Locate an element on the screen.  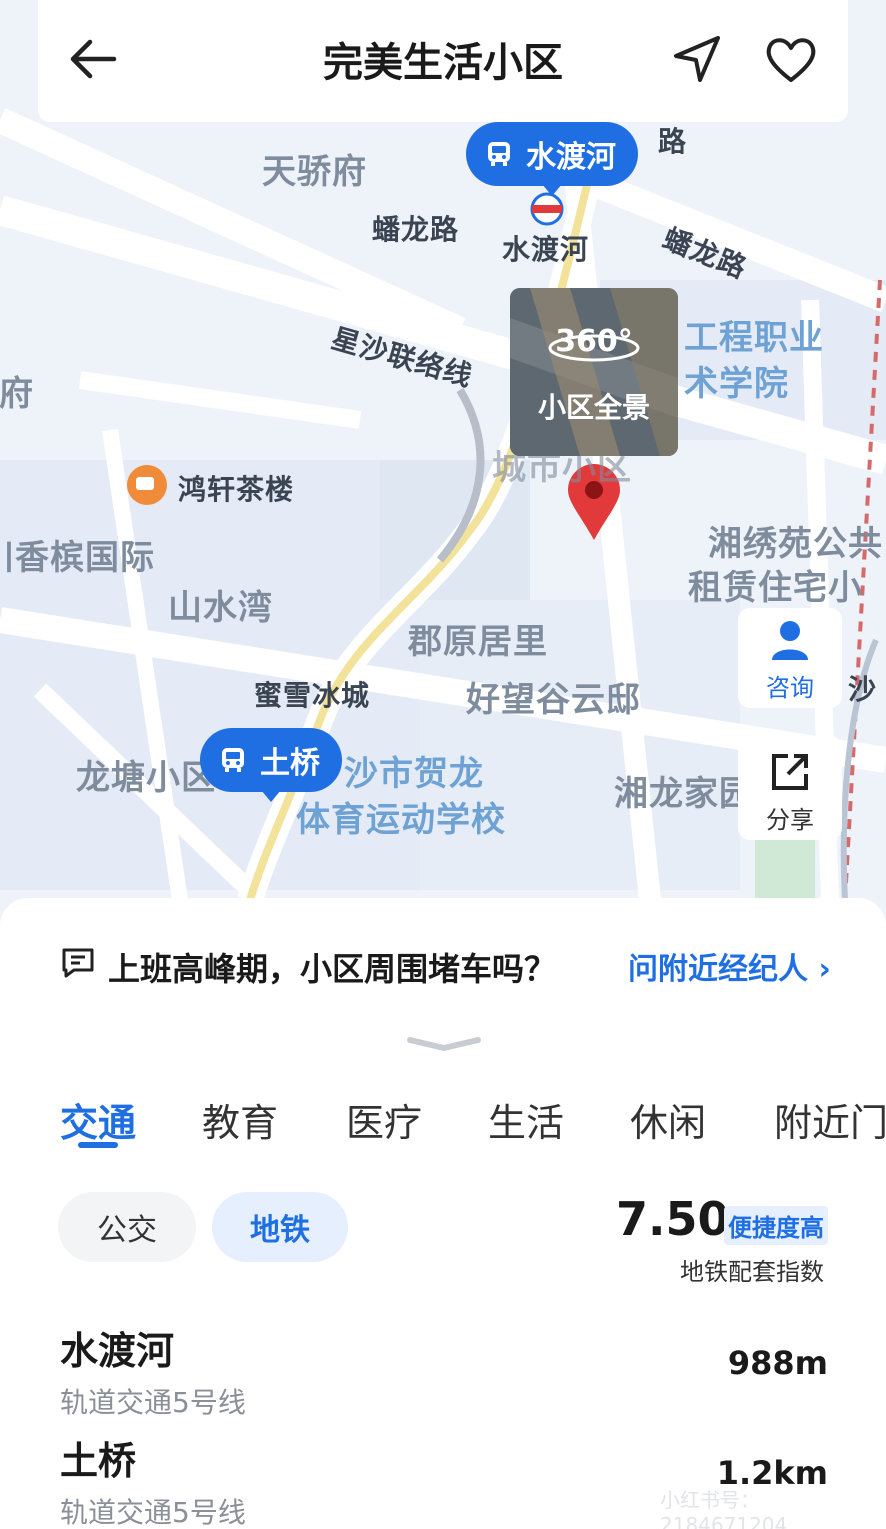
tab-education: 教育 is located at coordinates (240, 1119).